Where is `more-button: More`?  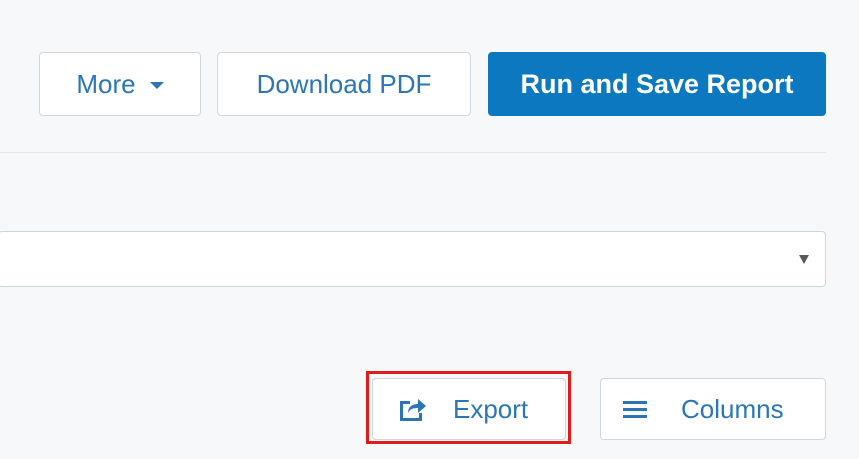
more-button: More is located at coordinates (120, 84).